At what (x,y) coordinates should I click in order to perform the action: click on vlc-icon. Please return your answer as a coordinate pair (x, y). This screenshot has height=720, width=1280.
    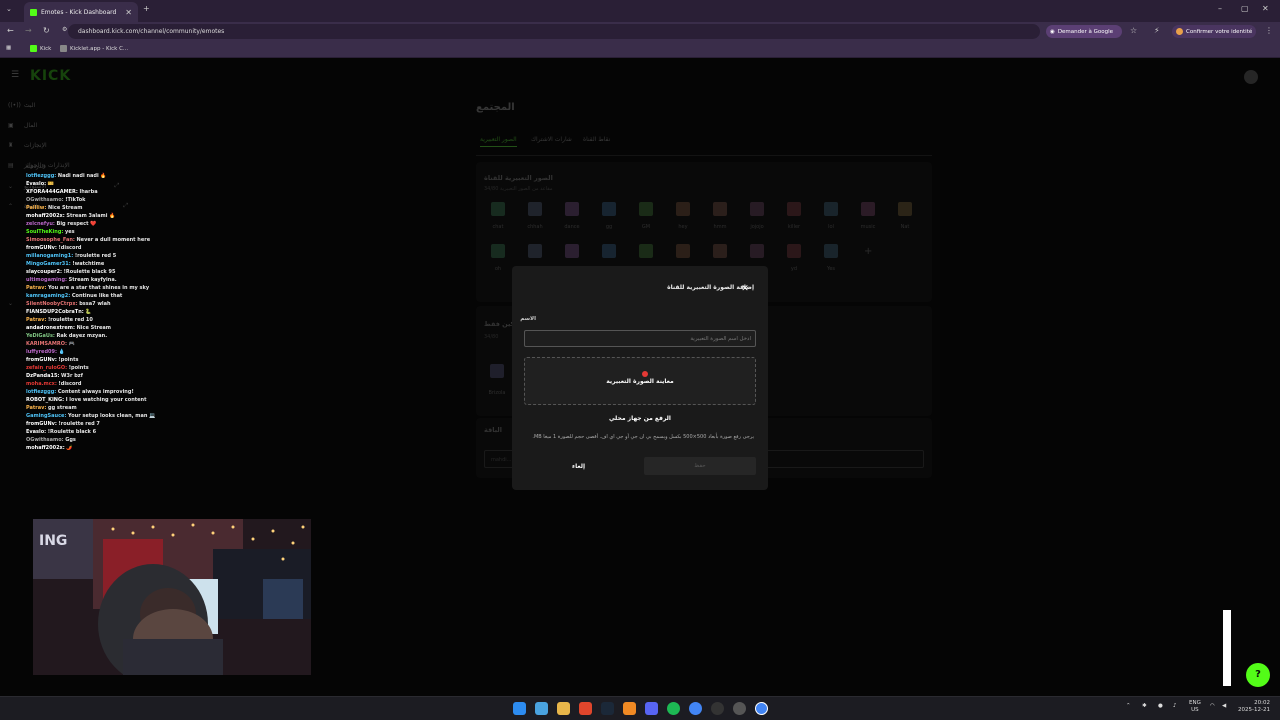
    Looking at the image, I should click on (629, 708).